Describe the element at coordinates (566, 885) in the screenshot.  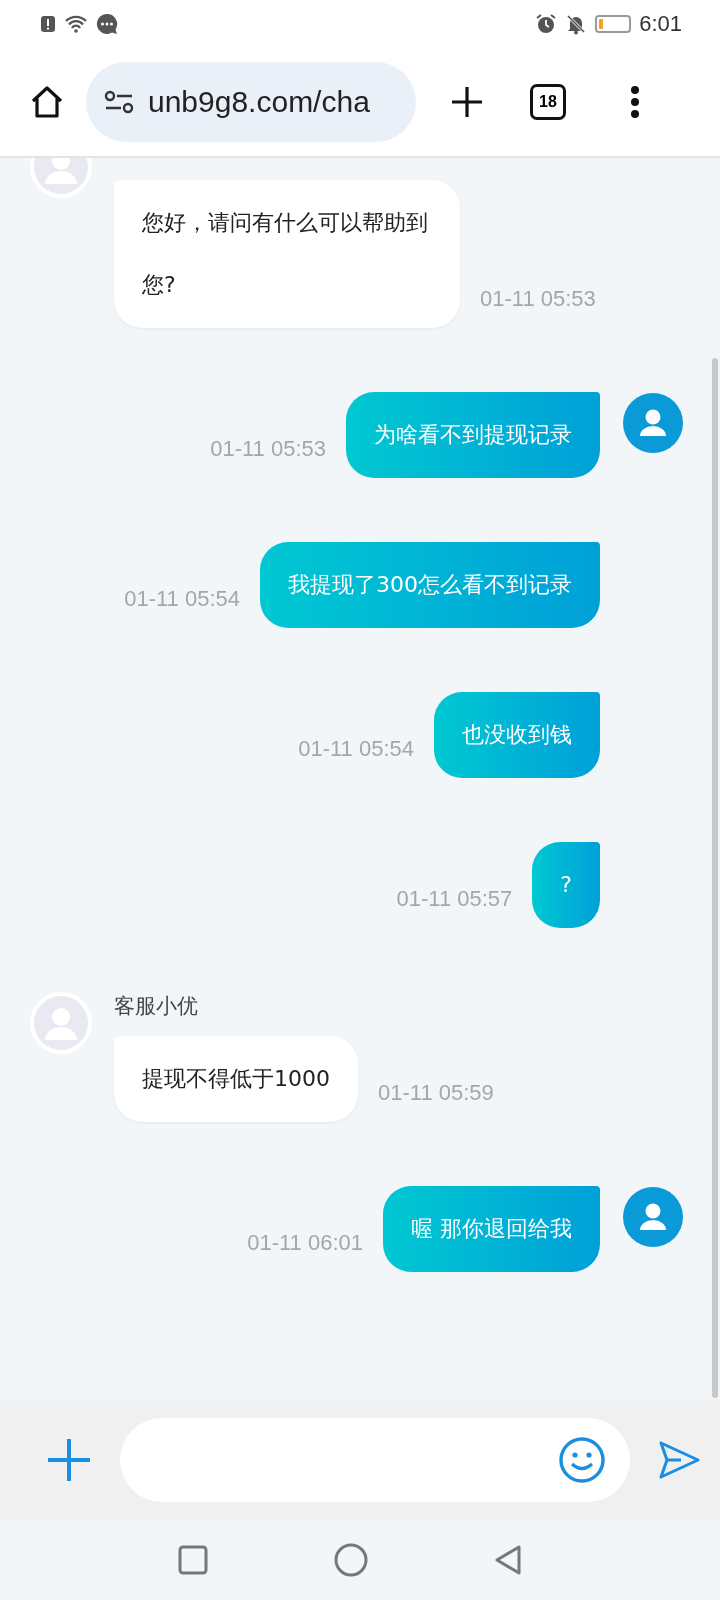
I see `message-bubble: ?` at that location.